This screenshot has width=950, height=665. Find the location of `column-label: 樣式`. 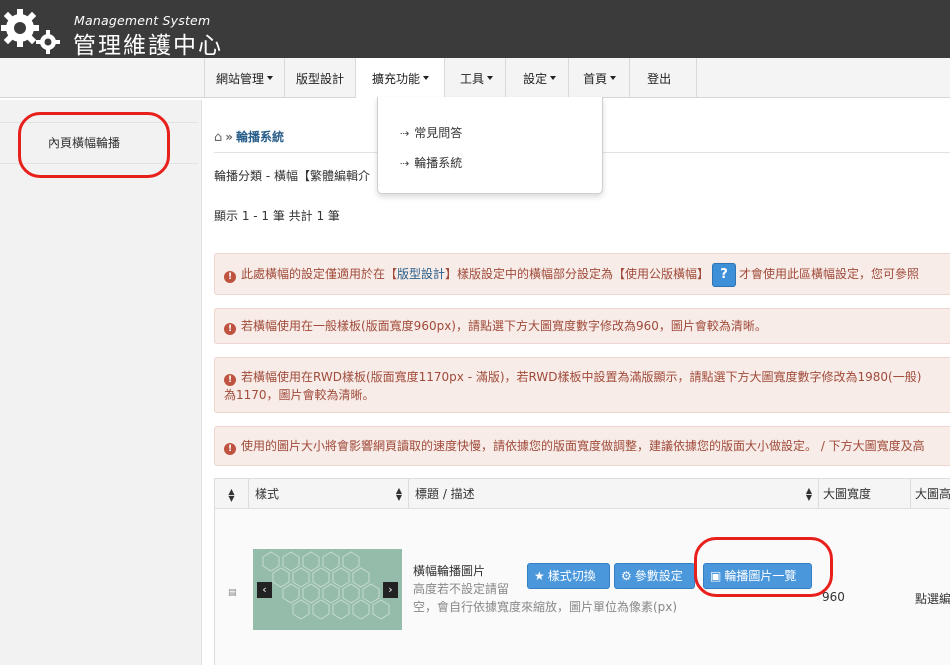

column-label: 樣式 is located at coordinates (267, 494).